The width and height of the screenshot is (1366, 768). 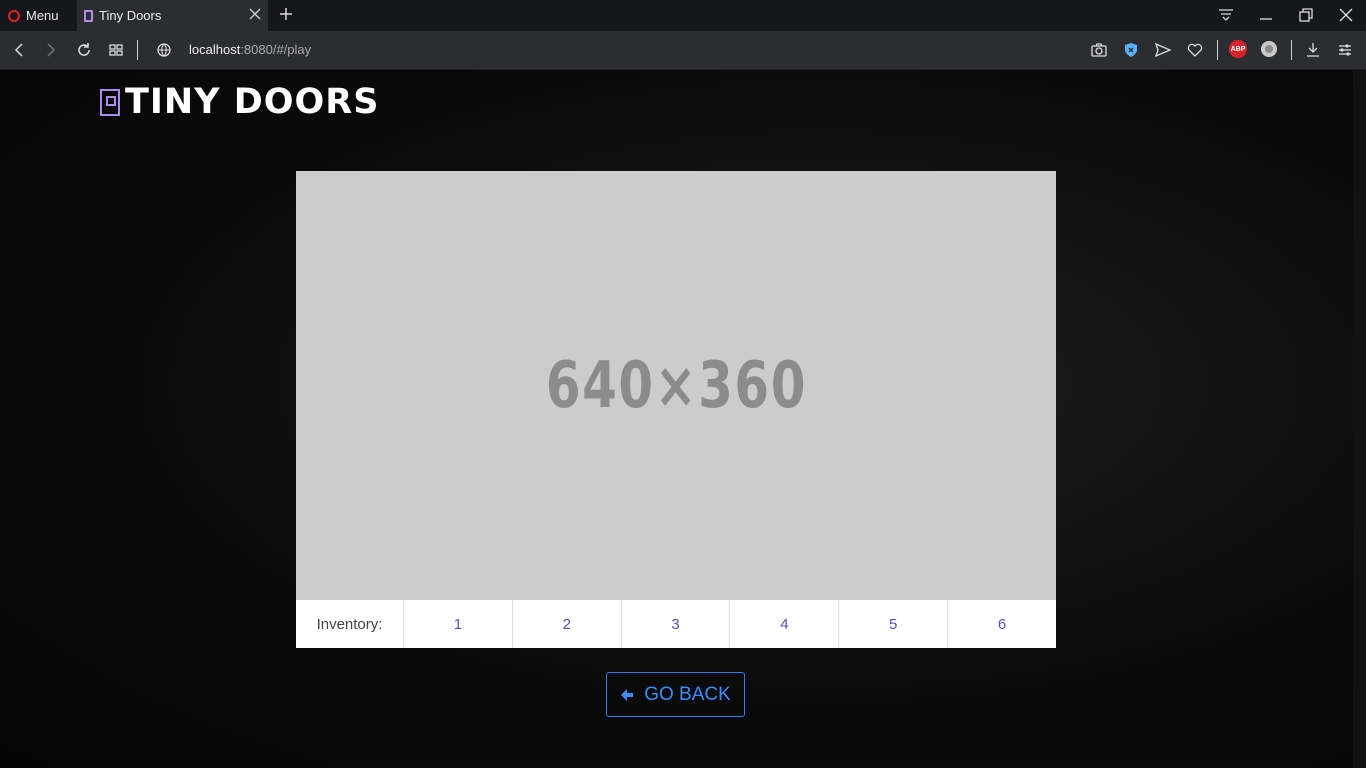 What do you see at coordinates (683, 50) in the screenshot?
I see `browser-address-bar: localhost:8080/#/play` at bounding box center [683, 50].